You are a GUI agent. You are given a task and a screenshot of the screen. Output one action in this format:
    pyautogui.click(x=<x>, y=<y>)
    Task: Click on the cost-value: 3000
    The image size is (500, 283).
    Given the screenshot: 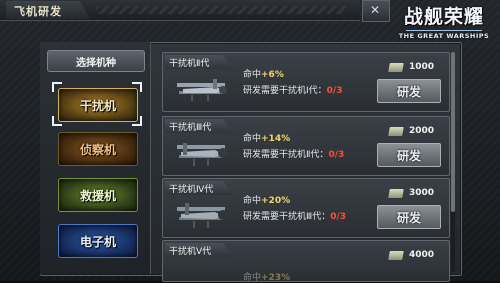 What is the action you would take?
    pyautogui.click(x=422, y=193)
    